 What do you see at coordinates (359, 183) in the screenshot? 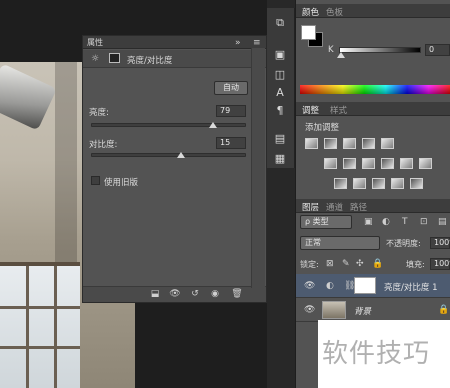
I see `posterize-icon` at bounding box center [359, 183].